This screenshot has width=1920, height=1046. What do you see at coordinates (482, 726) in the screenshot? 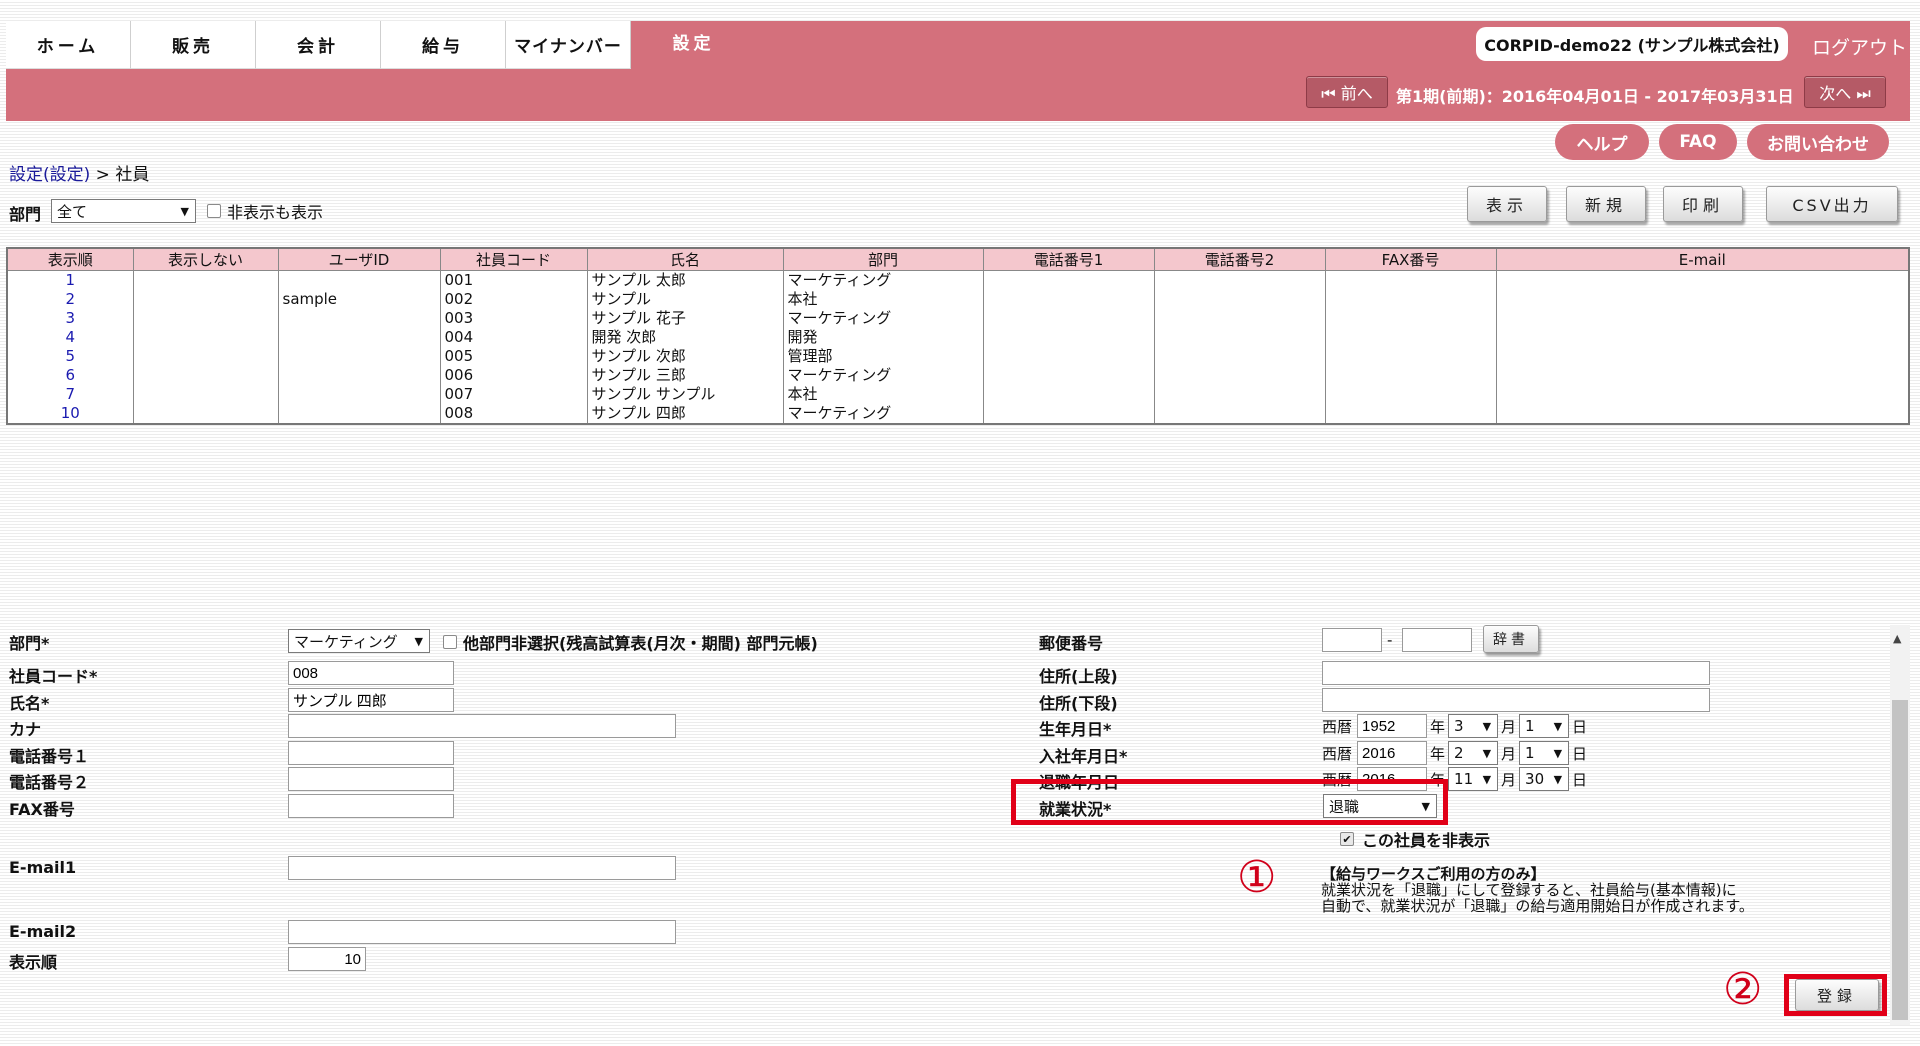
I see `kana-input` at bounding box center [482, 726].